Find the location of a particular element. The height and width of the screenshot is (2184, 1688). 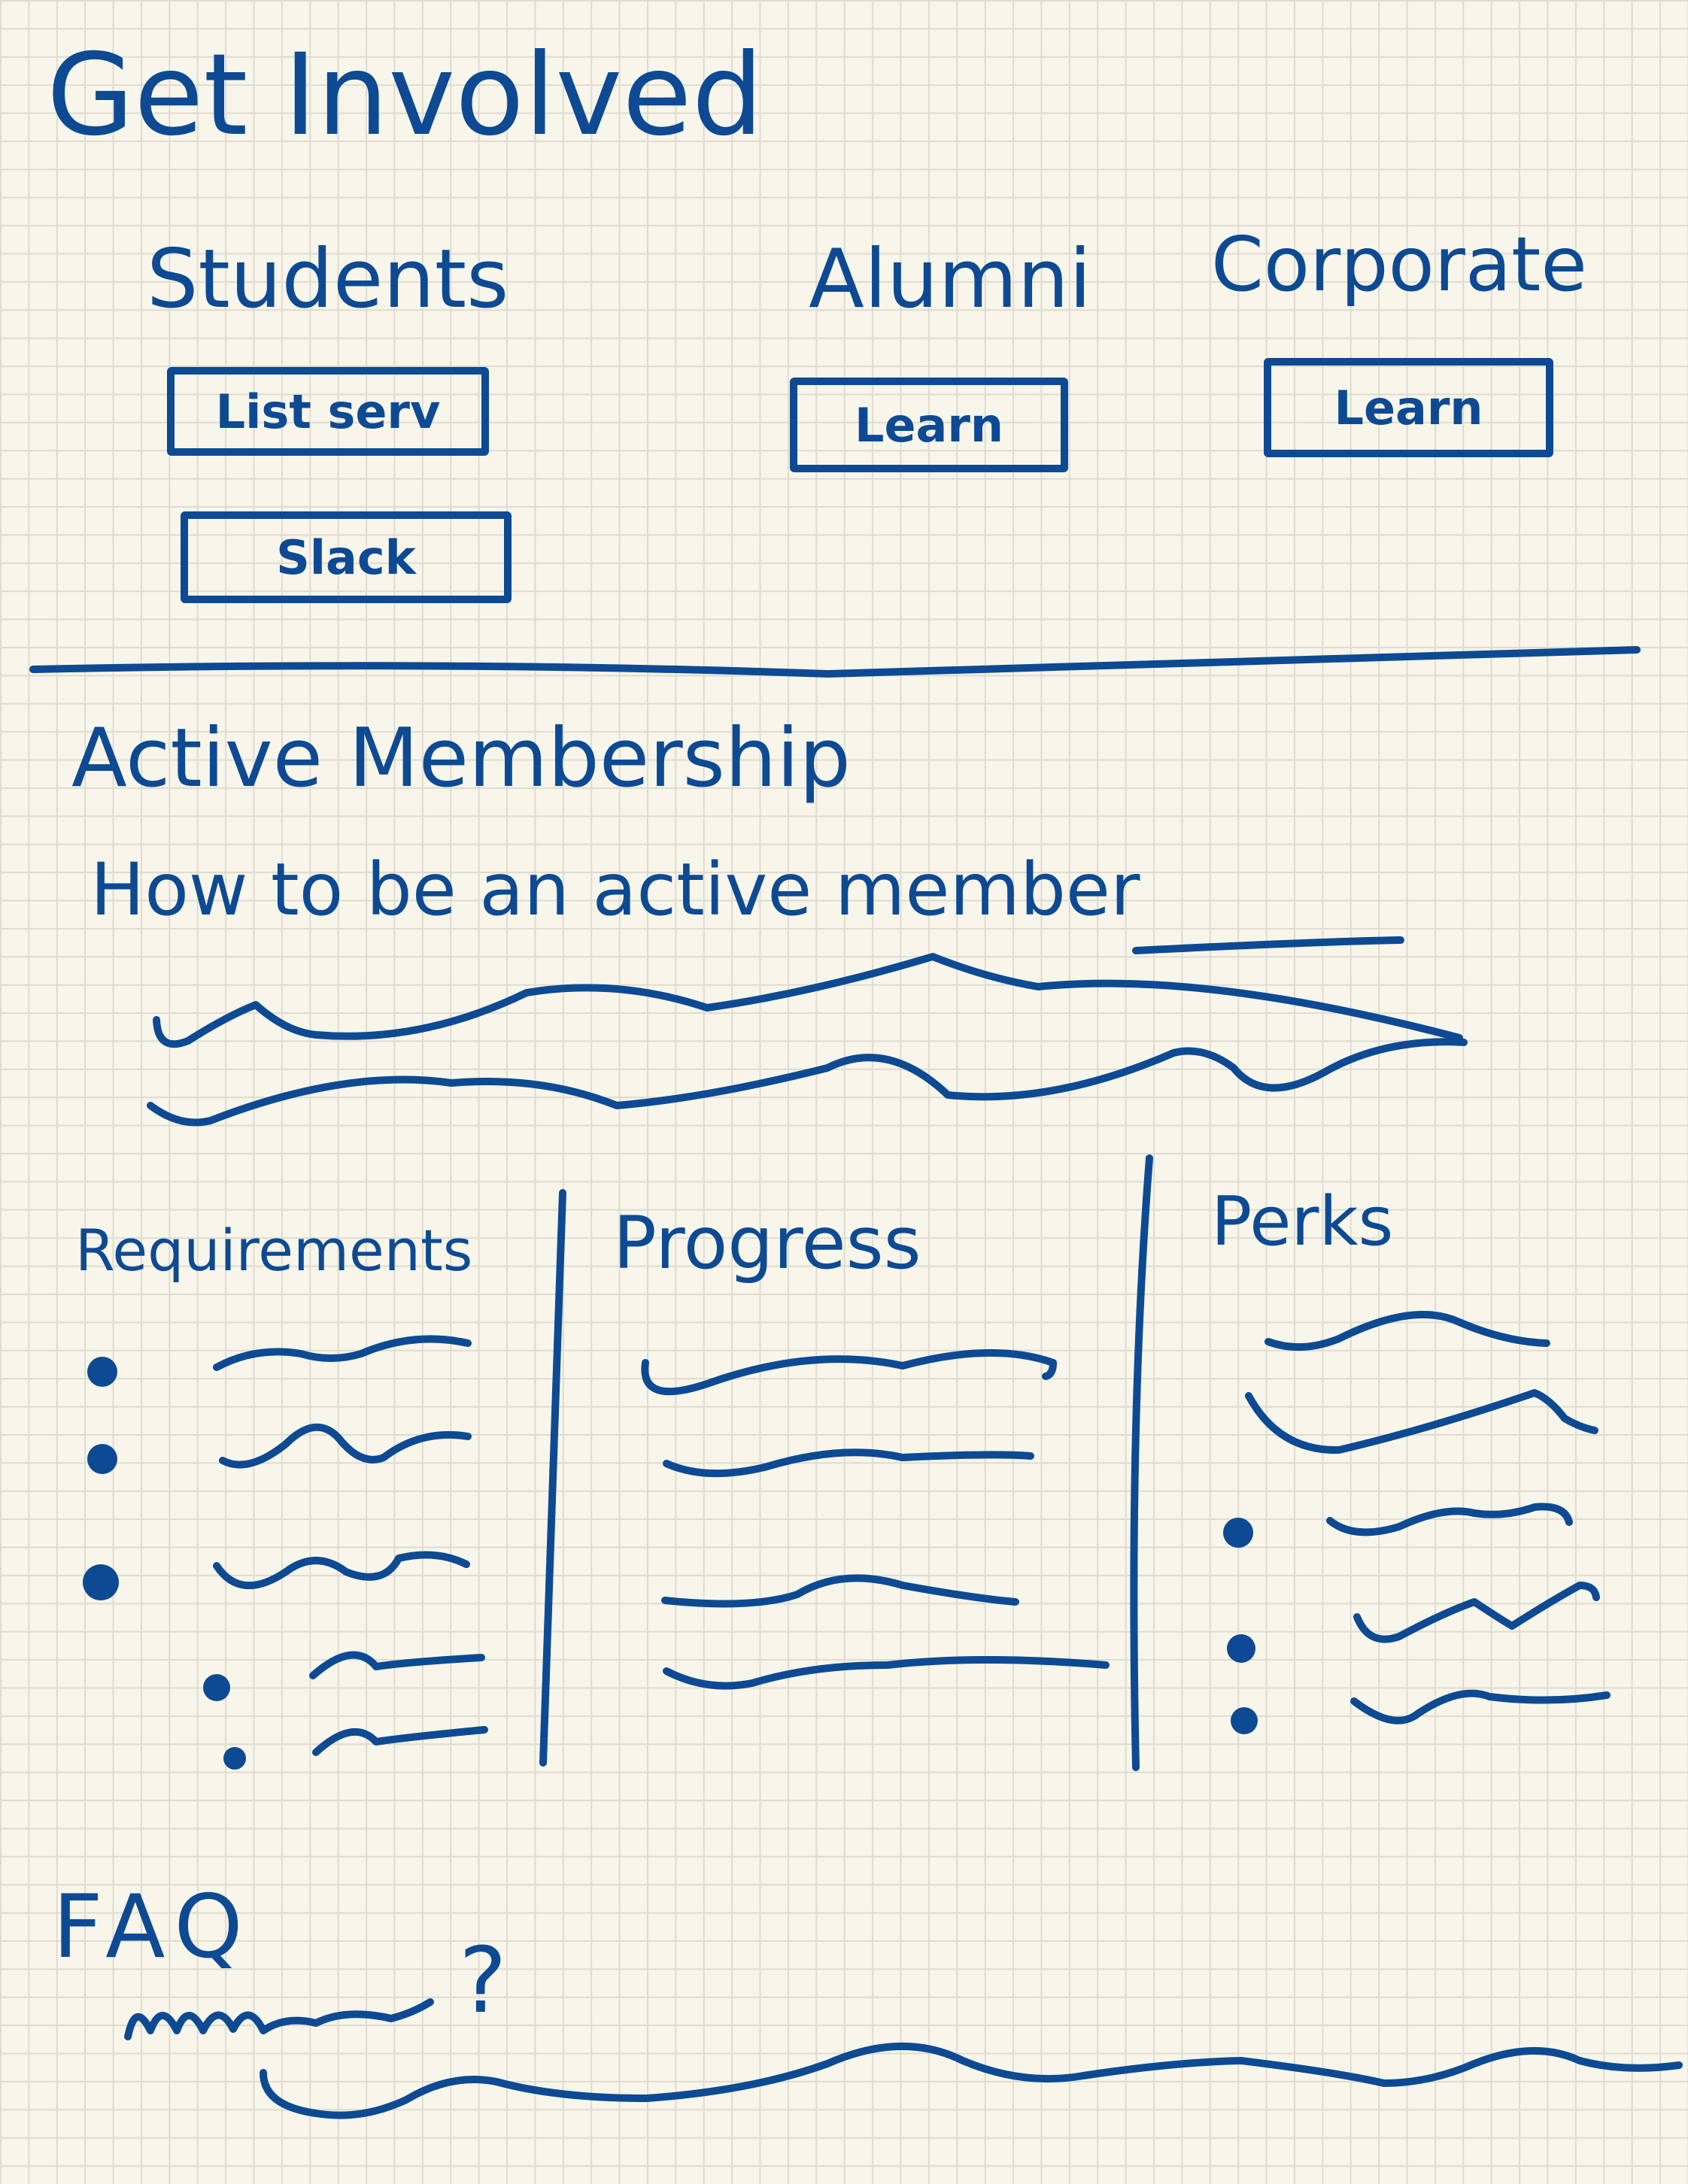

subtitle-underline is located at coordinates (1268, 945).